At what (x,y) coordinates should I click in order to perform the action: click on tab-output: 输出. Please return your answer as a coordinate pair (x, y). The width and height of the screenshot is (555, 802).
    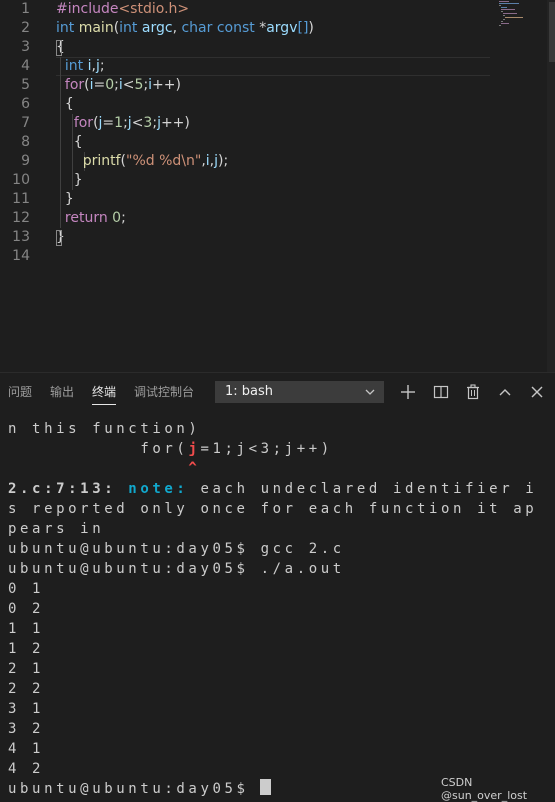
    Looking at the image, I should click on (62, 393).